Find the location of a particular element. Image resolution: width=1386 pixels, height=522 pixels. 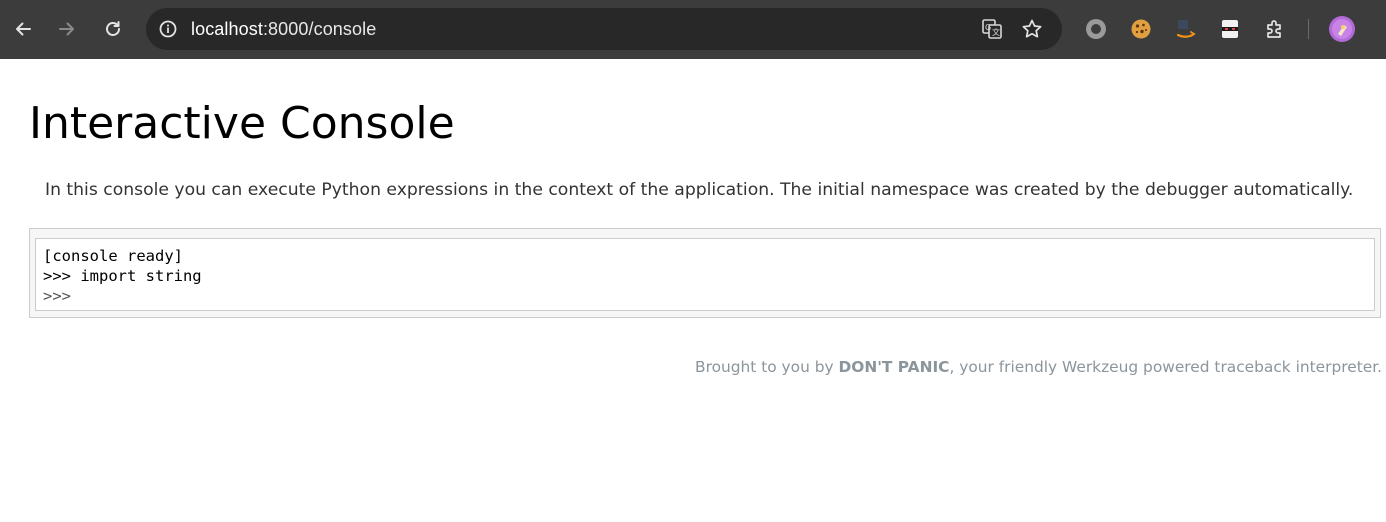

console-input is located at coordinates (280, 296).